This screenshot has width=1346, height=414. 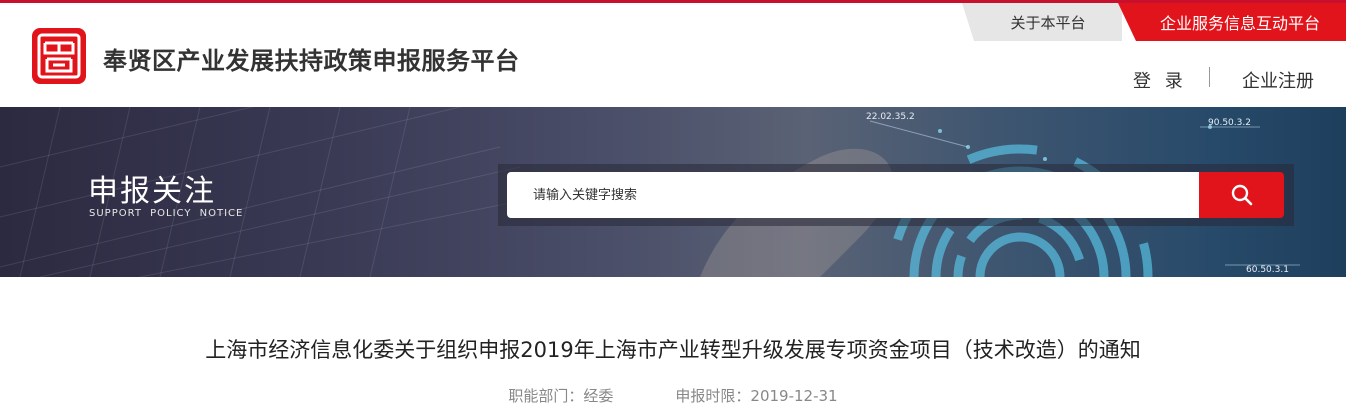 I want to click on tab-enterprise-platform: 企业服务信息互动平台, so click(x=1232, y=22).